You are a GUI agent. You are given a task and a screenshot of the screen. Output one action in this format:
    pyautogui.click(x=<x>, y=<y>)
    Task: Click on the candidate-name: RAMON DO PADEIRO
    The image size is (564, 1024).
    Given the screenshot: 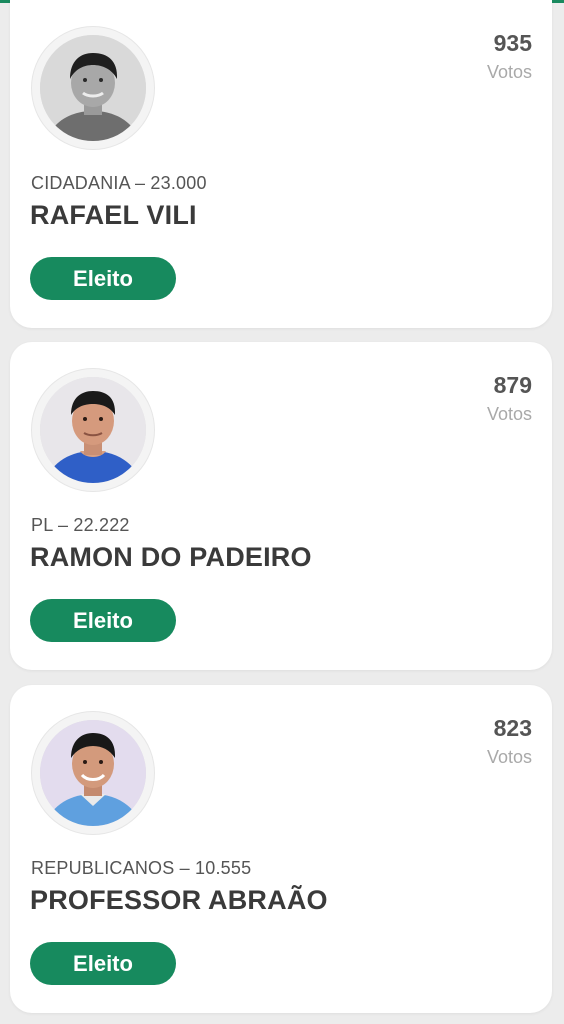 What is the action you would take?
    pyautogui.click(x=171, y=557)
    